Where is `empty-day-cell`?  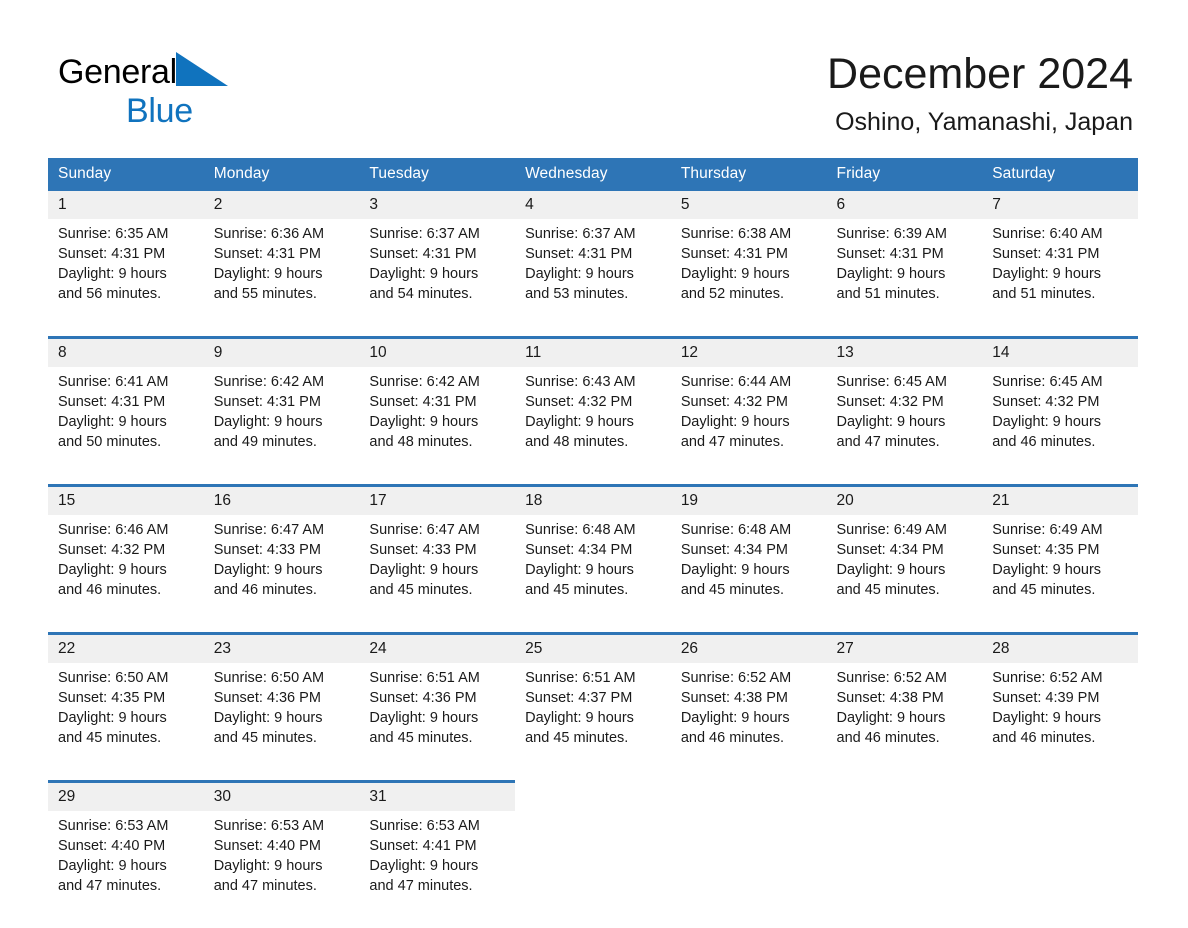 empty-day-cell is located at coordinates (904, 796).